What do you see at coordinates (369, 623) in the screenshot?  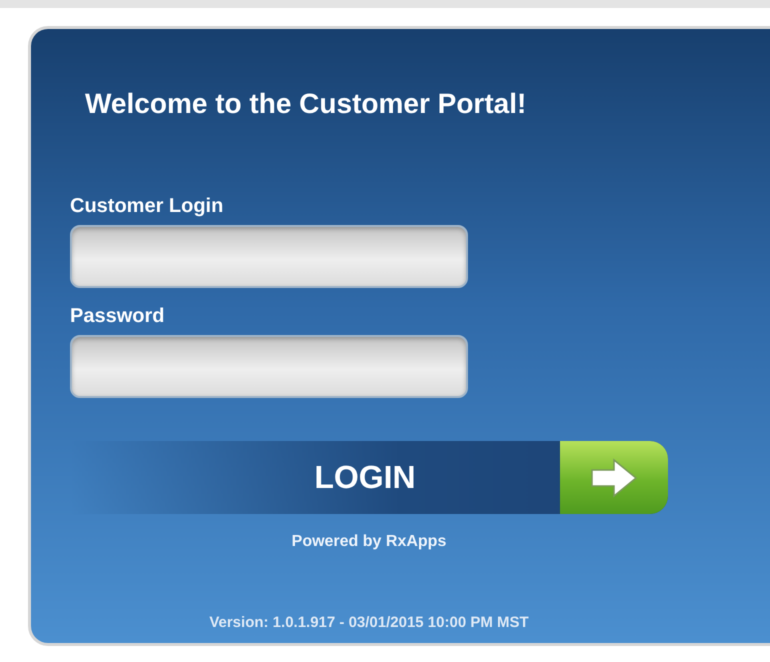 I see `version-text: Version: 1.0.1.917 - 03/01/2015 10:00 PM MST` at bounding box center [369, 623].